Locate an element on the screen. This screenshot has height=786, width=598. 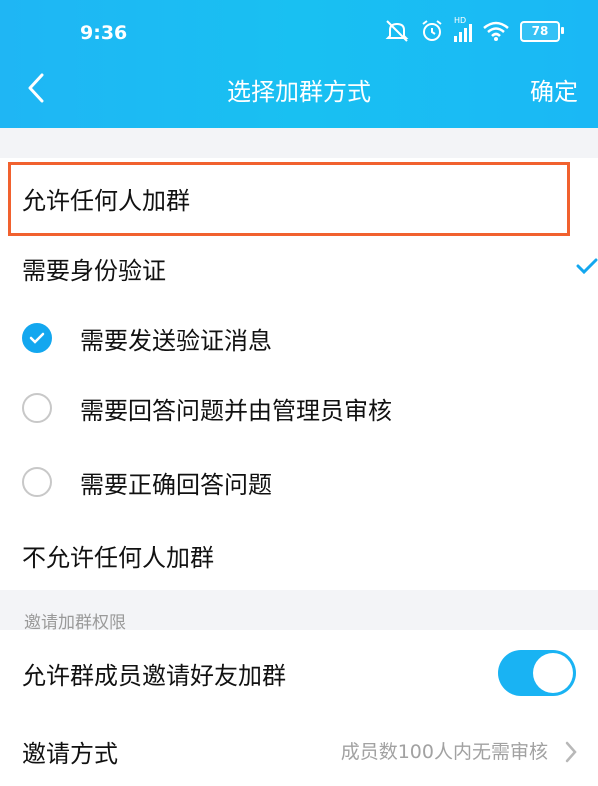
alarm-icon is located at coordinates (432, 30).